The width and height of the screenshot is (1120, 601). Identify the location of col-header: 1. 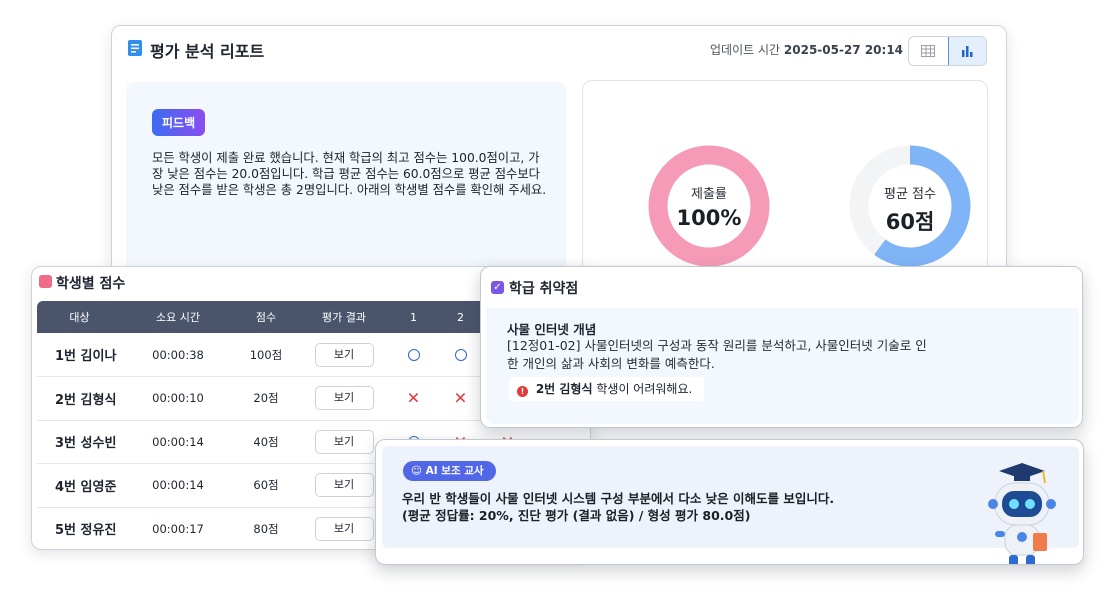
(413, 317).